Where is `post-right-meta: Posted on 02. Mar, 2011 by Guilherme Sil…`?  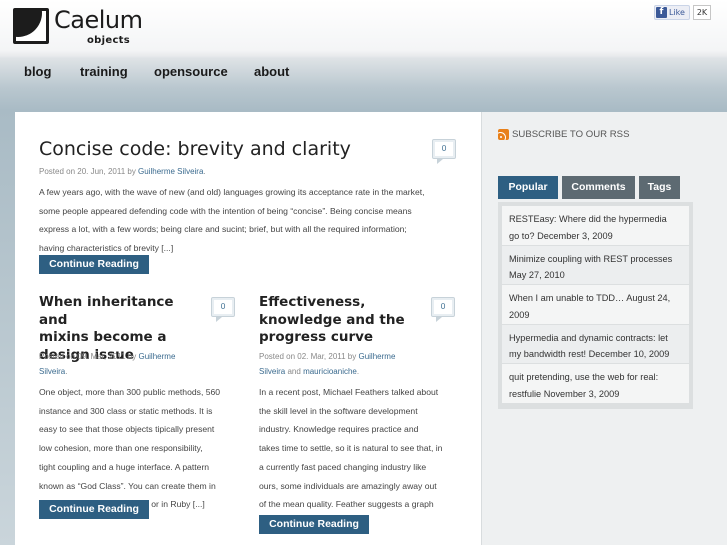 post-right-meta: Posted on 02. Mar, 2011 by Guilherme Sil… is located at coordinates (327, 364).